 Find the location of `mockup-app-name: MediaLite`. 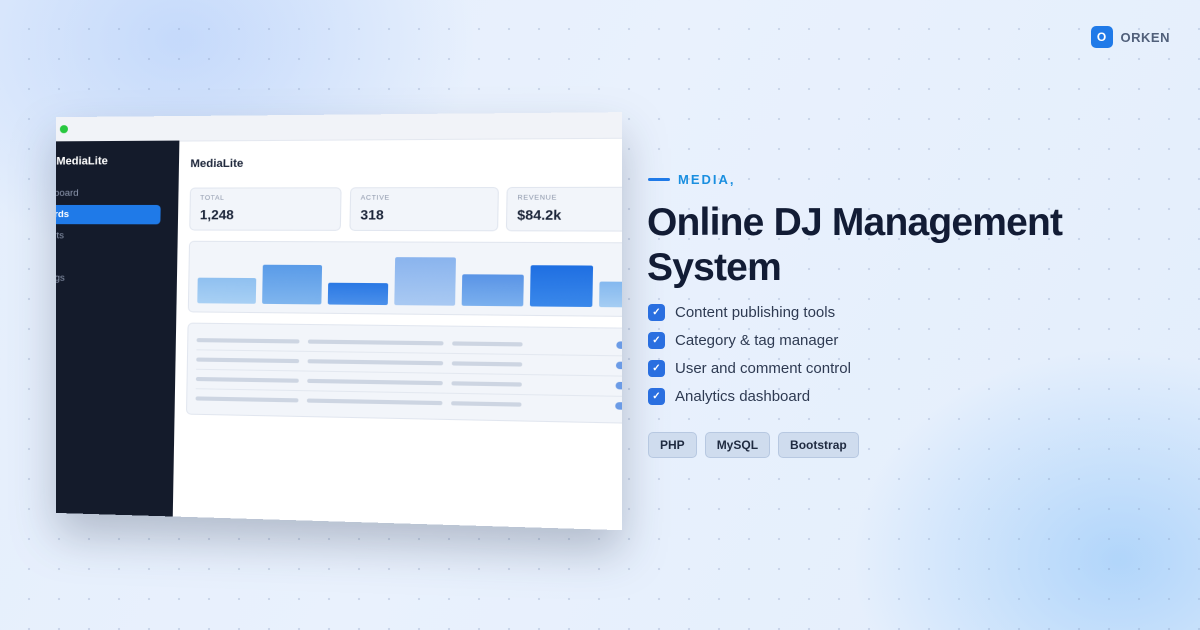

mockup-app-name: MediaLite is located at coordinates (82, 161).